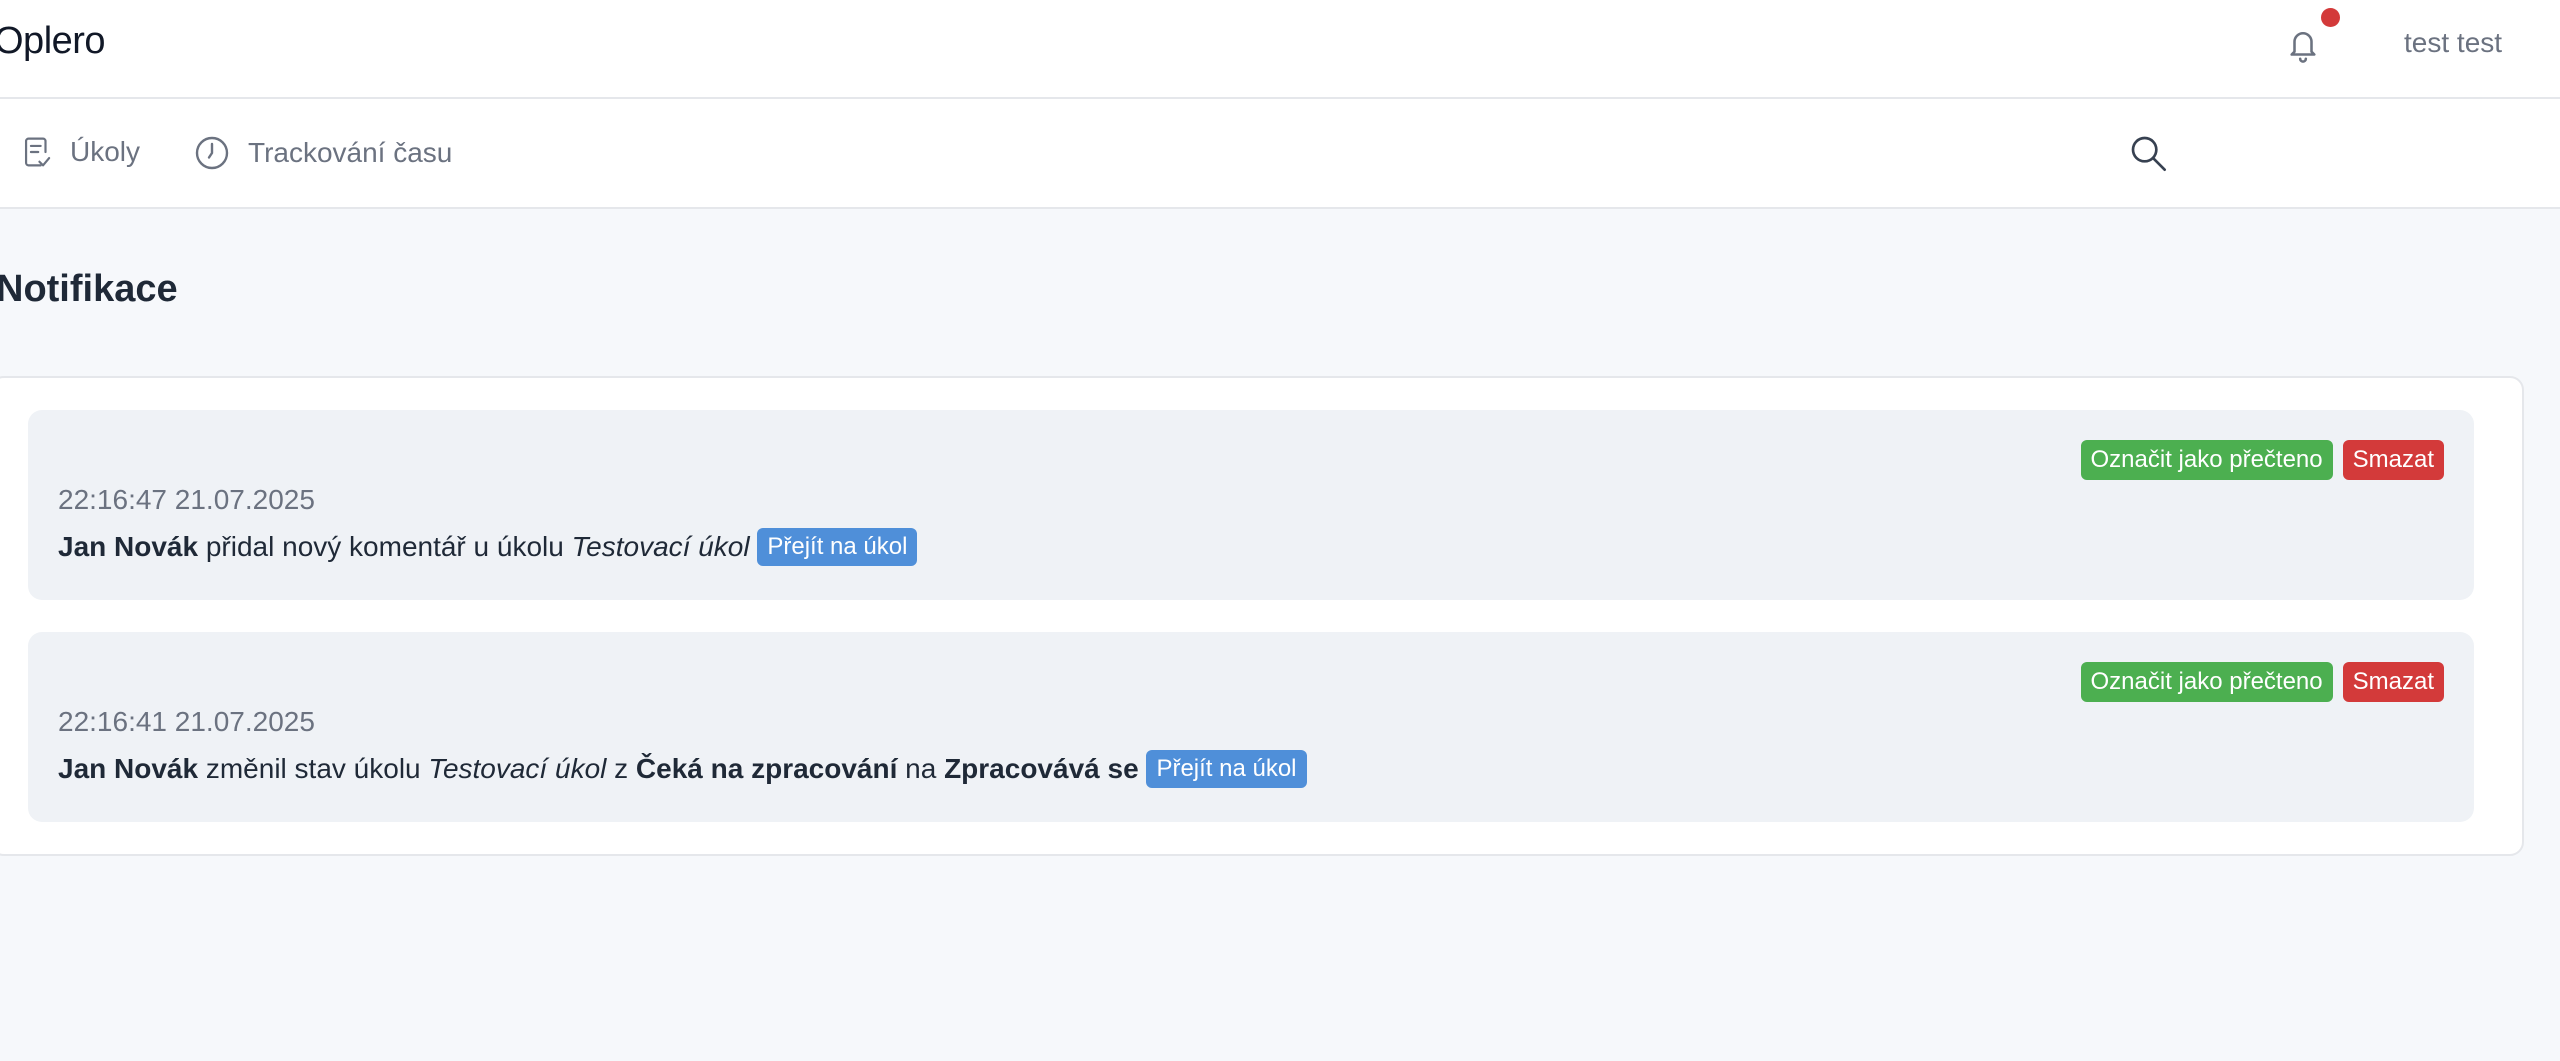 This screenshot has height=1061, width=2560. What do you see at coordinates (350, 152) in the screenshot?
I see `nav-item-label: Trackování času` at bounding box center [350, 152].